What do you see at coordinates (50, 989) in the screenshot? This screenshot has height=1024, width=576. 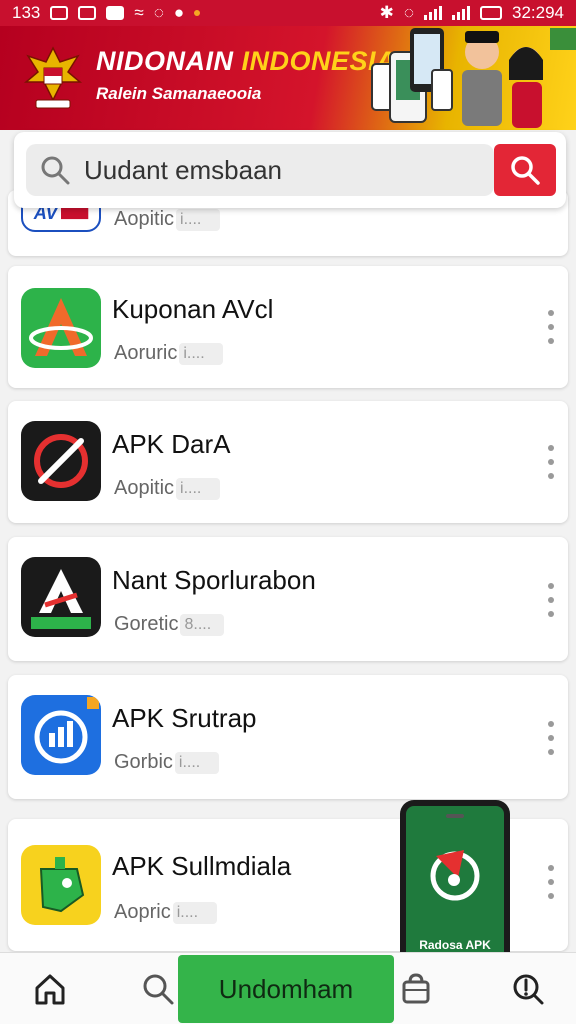 I see `home-icon` at bounding box center [50, 989].